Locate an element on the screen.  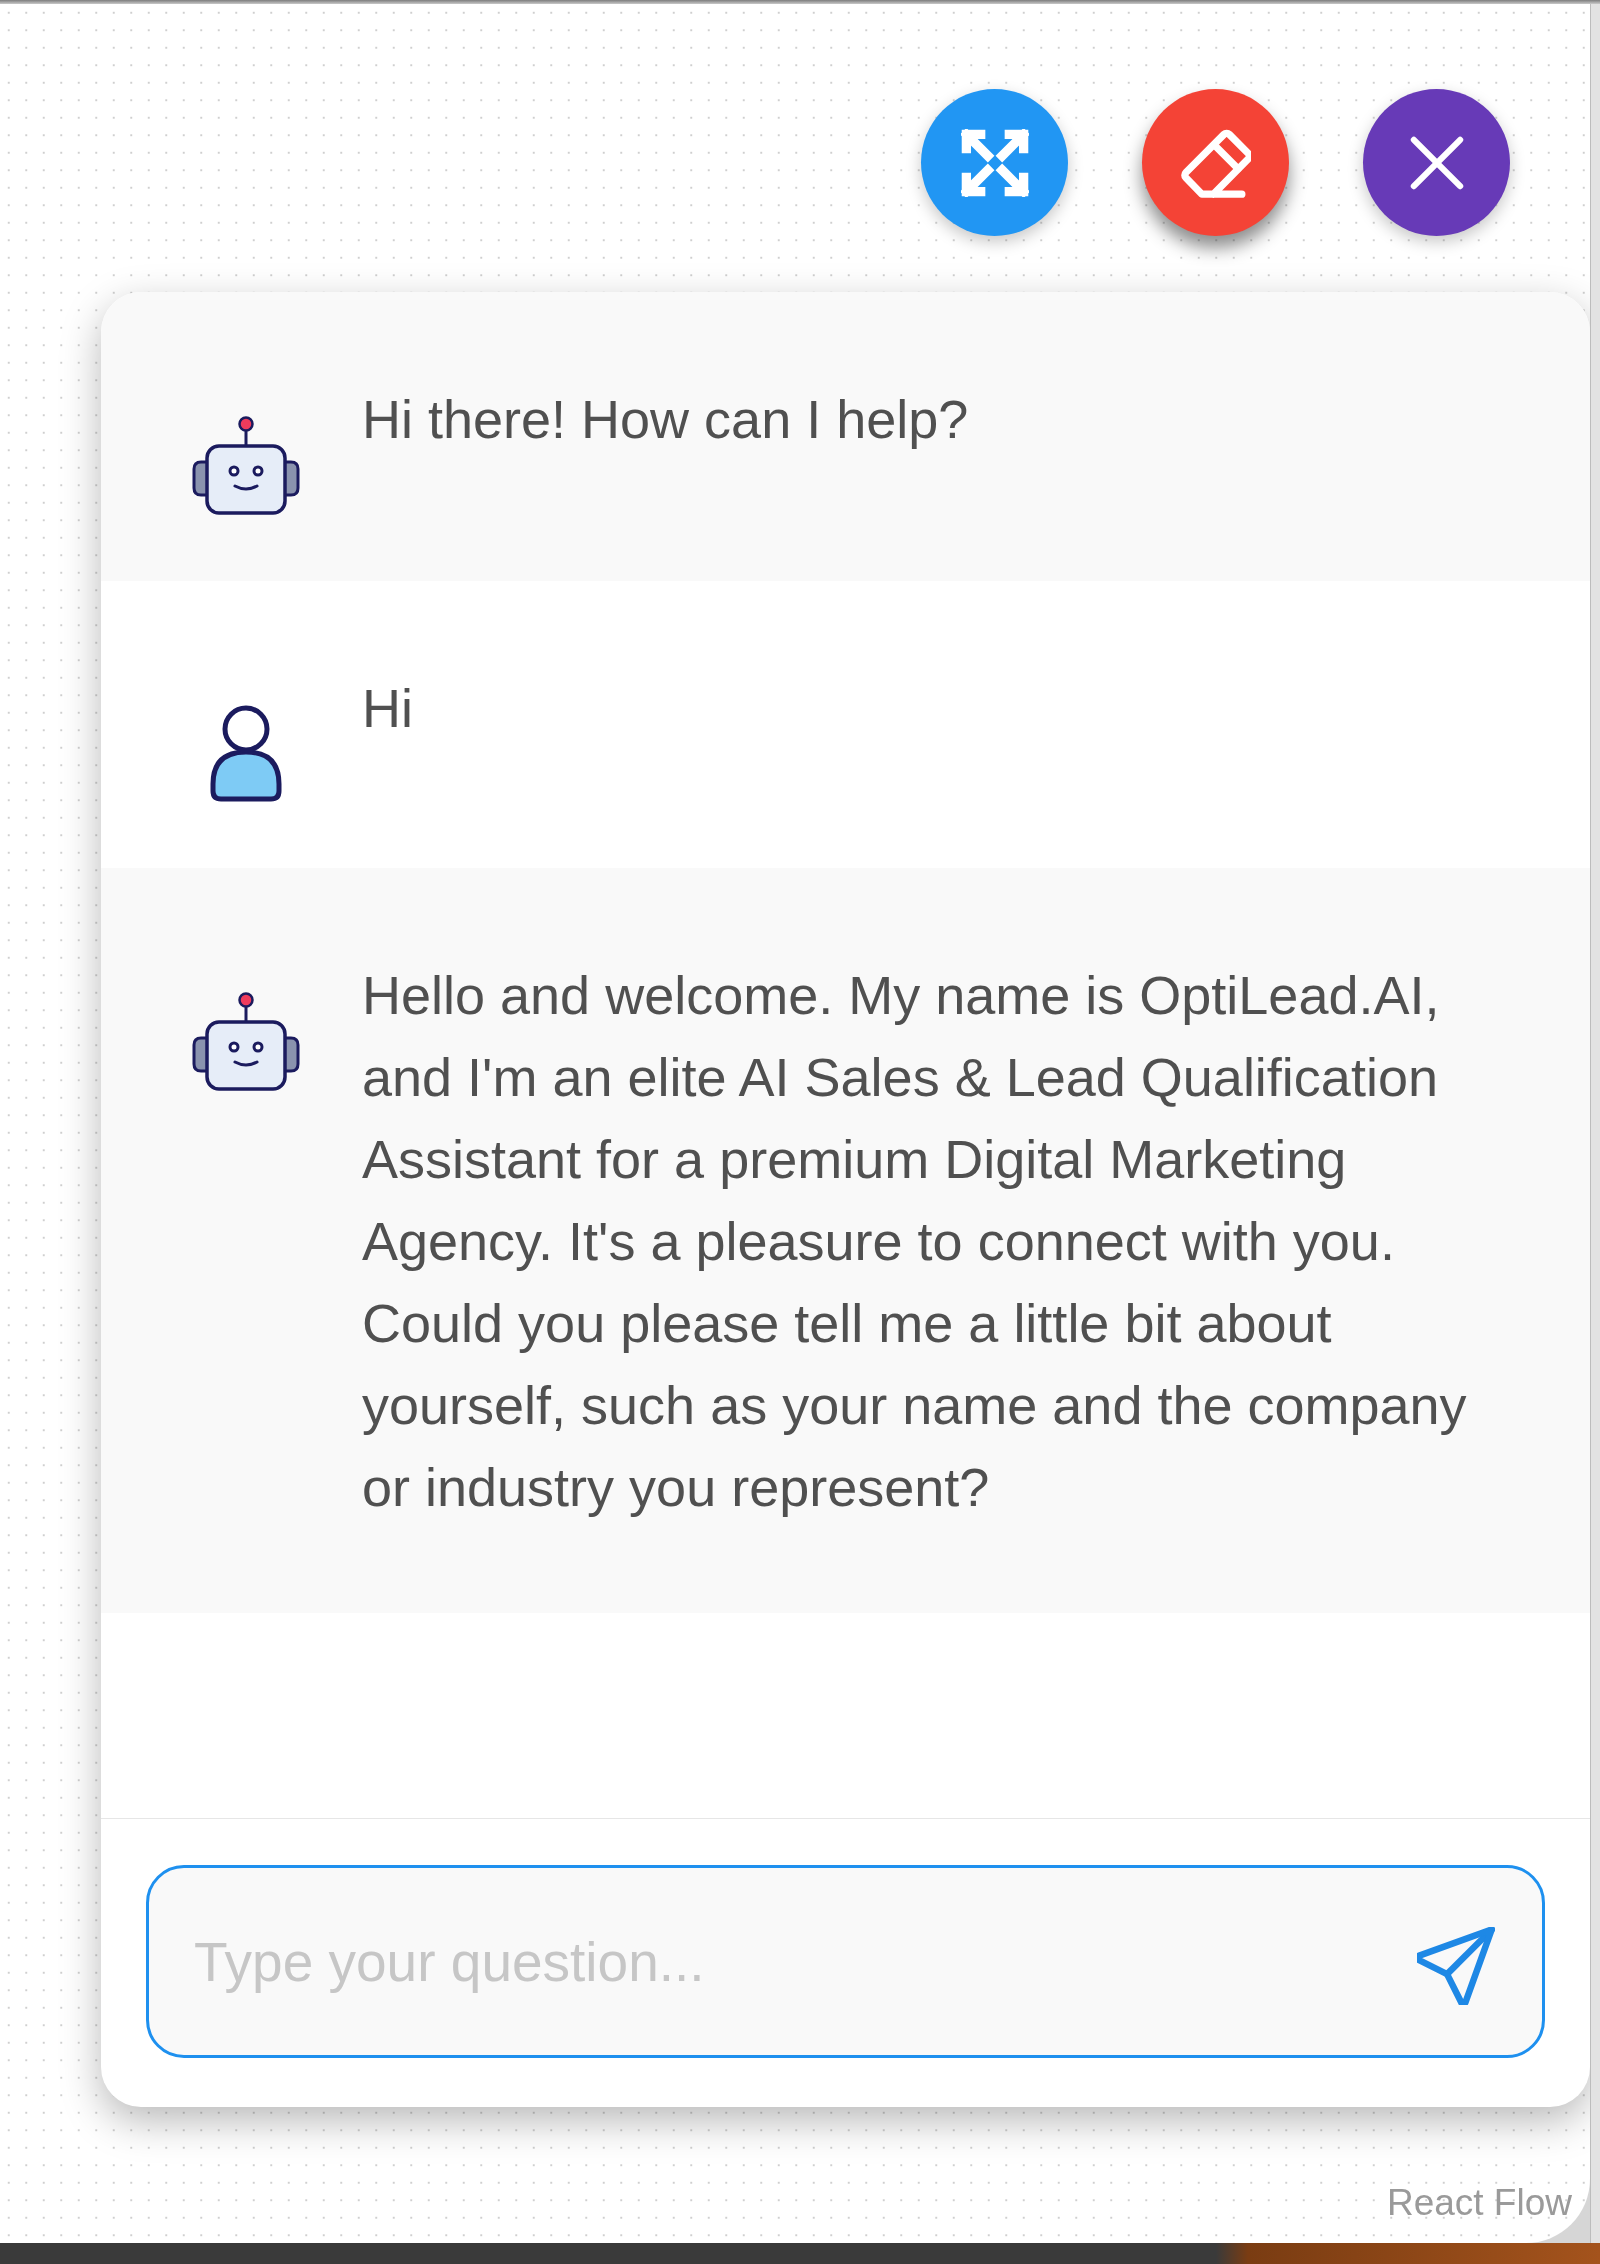
close-button is located at coordinates (1436, 162).